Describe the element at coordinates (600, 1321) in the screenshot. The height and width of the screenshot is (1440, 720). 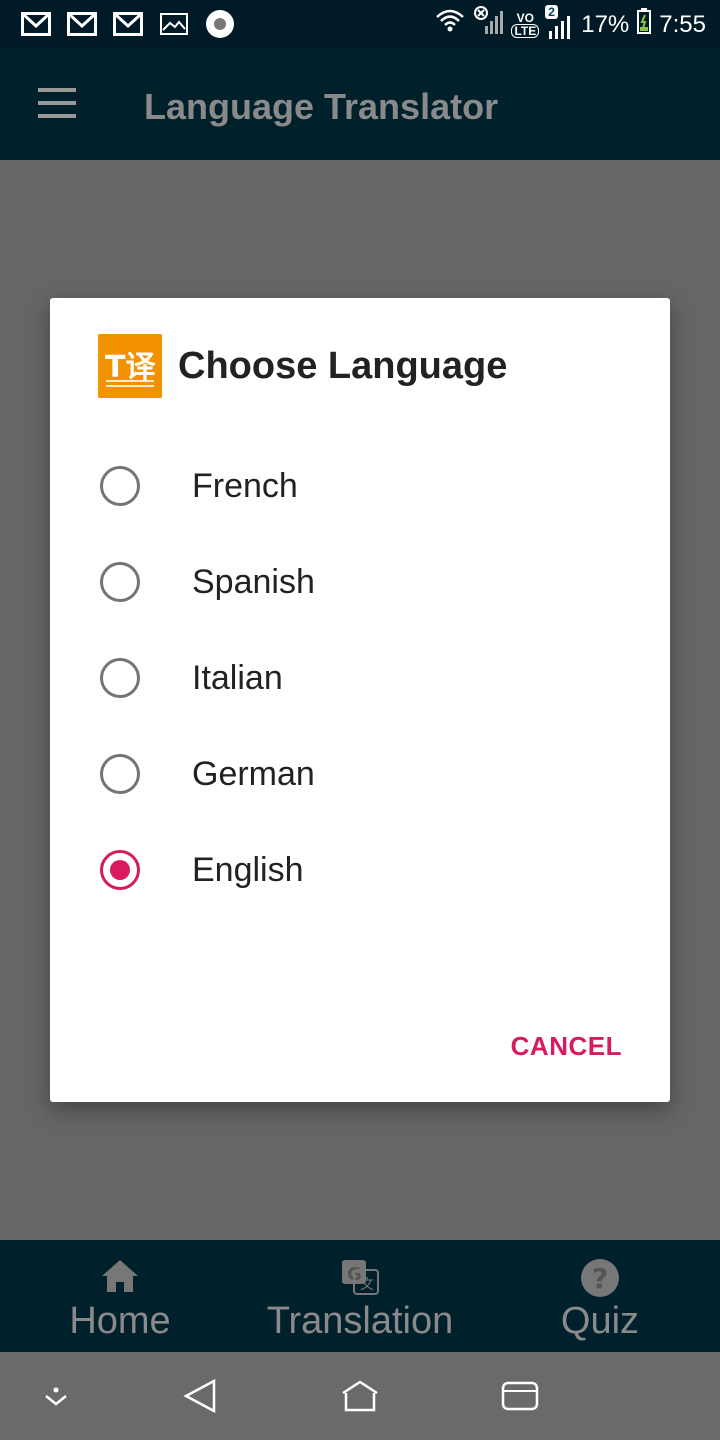
I see `nav-quiz-label: Quiz` at that location.